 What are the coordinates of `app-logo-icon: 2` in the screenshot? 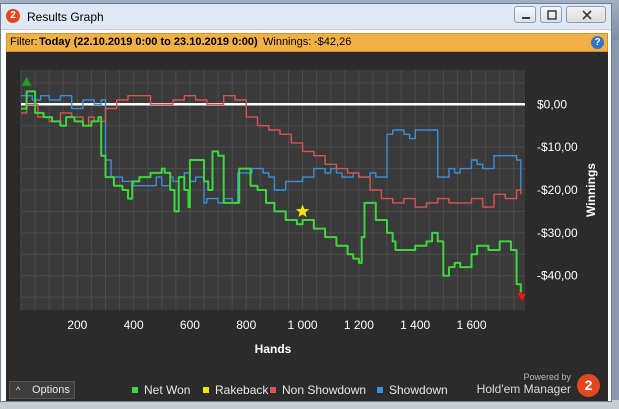 It's located at (13, 16).